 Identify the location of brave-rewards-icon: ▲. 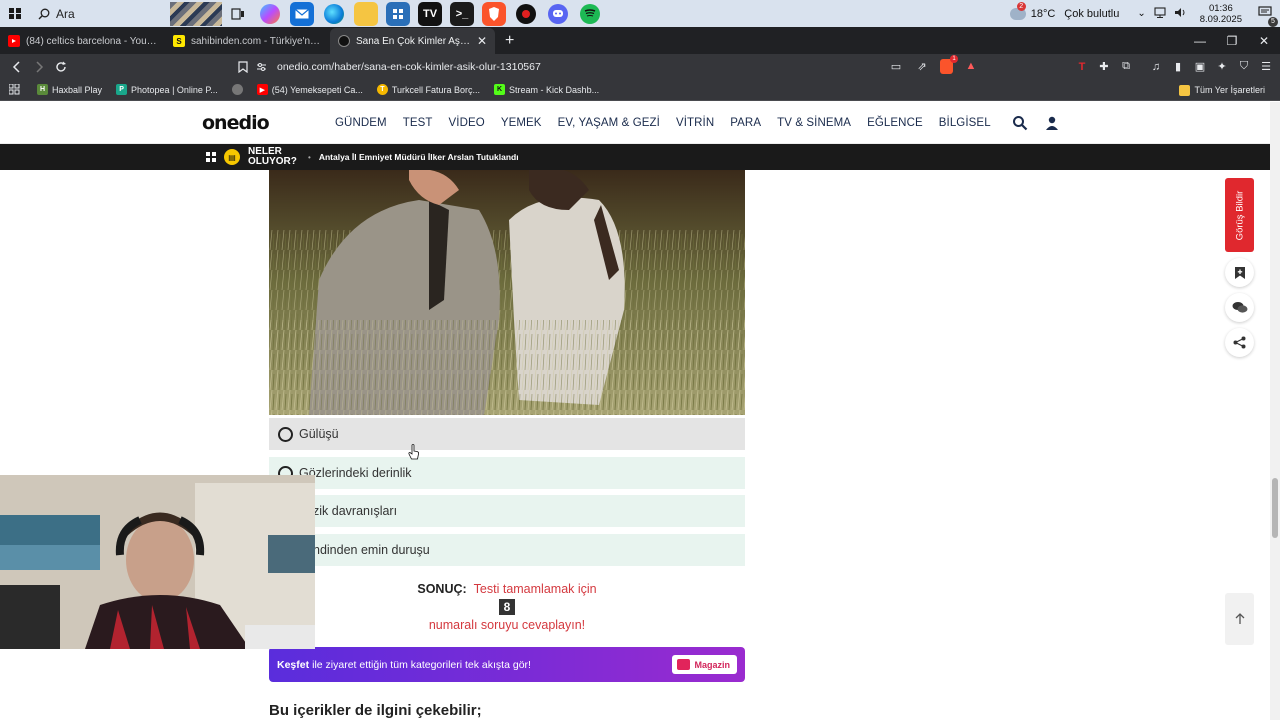
(971, 66).